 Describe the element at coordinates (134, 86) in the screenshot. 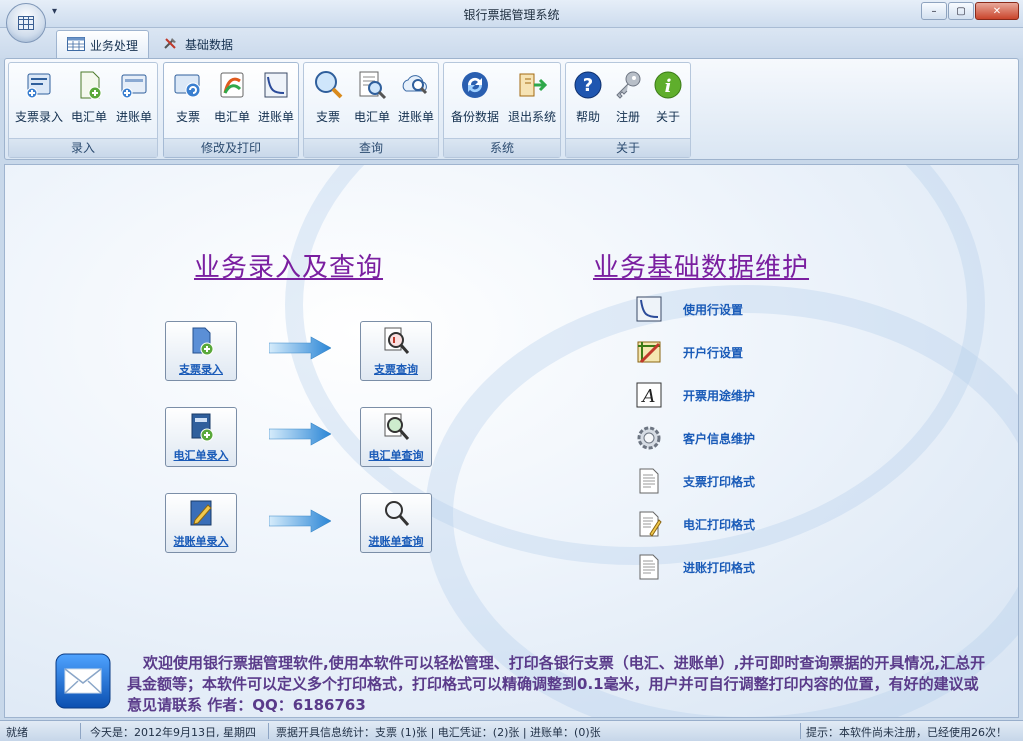

I see `deposit-entry-icon` at that location.